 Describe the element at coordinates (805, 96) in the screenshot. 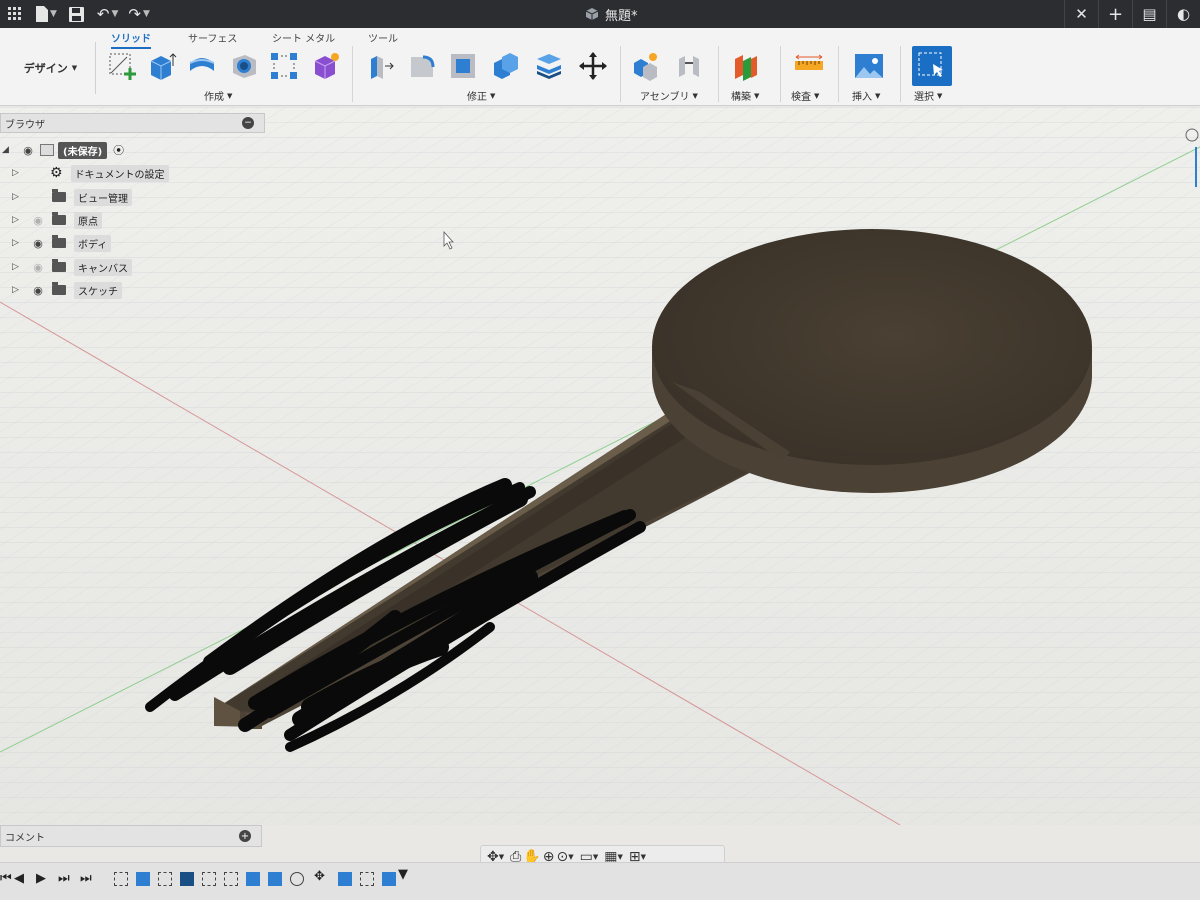

I see `inspect-group-menu: 検査 ▼` at that location.